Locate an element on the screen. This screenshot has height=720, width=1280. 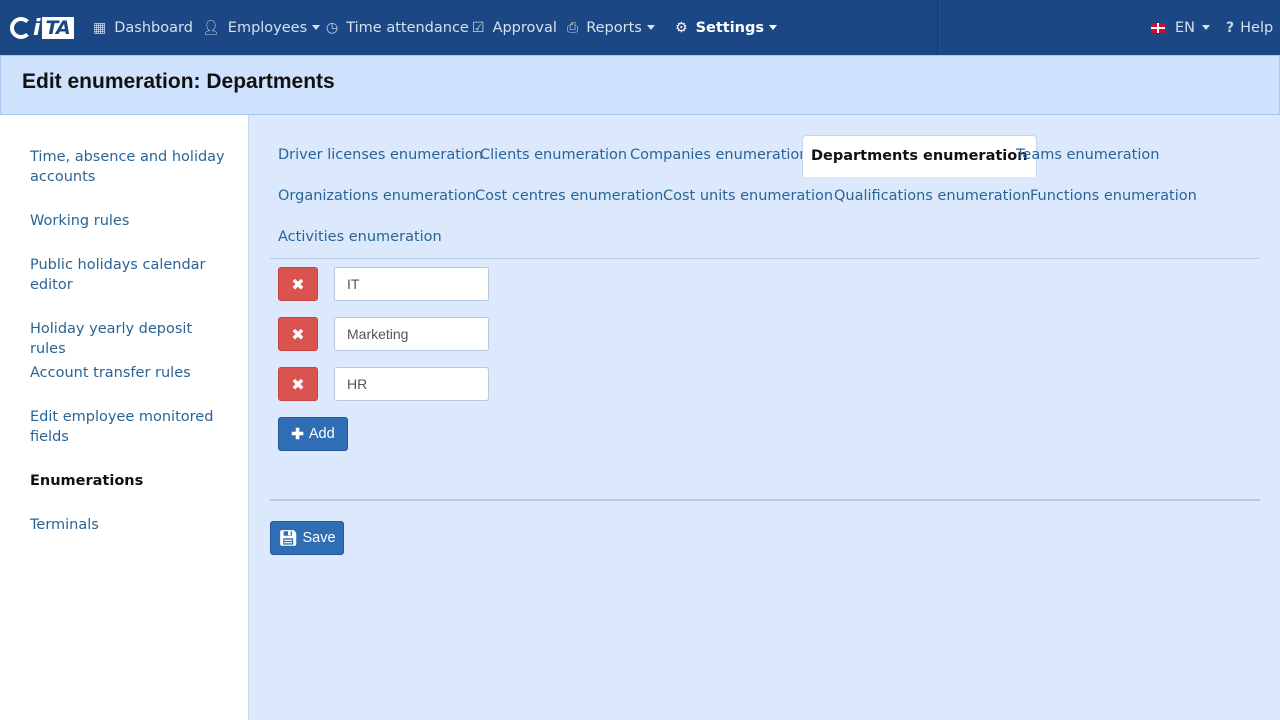
sidebar-item-public-holidays: Public holidays calendar editor is located at coordinates (120, 275).